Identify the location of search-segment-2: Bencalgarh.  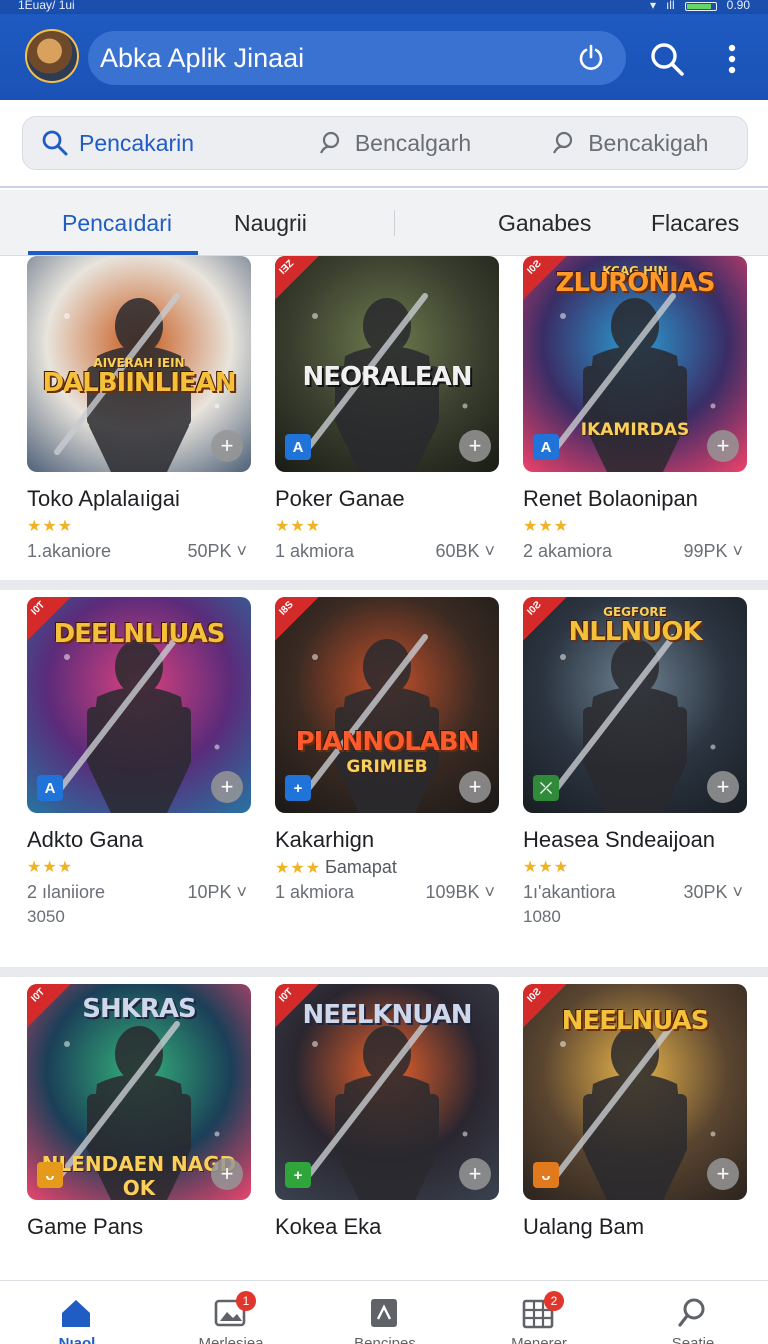
(393, 143).